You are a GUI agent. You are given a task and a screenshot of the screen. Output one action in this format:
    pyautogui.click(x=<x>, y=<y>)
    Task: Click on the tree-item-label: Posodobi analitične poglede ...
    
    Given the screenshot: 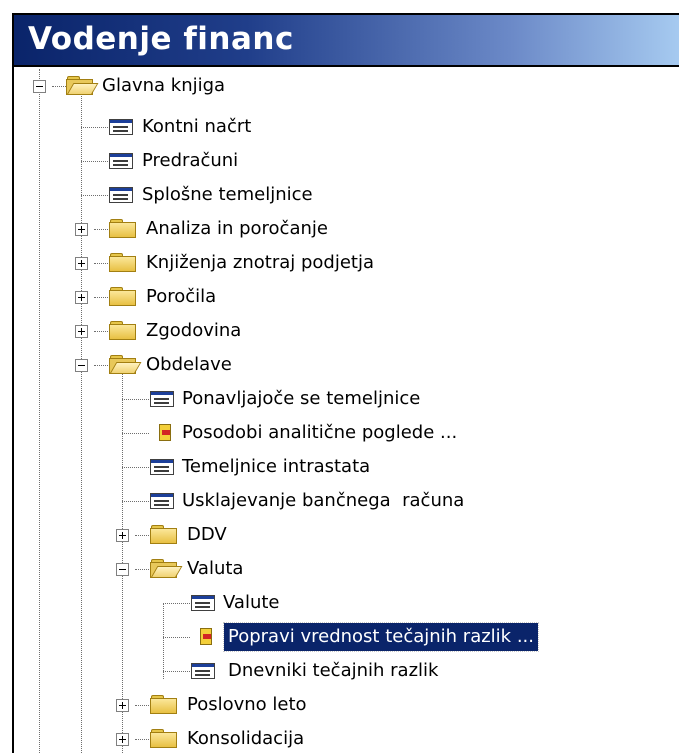 What is the action you would take?
    pyautogui.click(x=320, y=432)
    